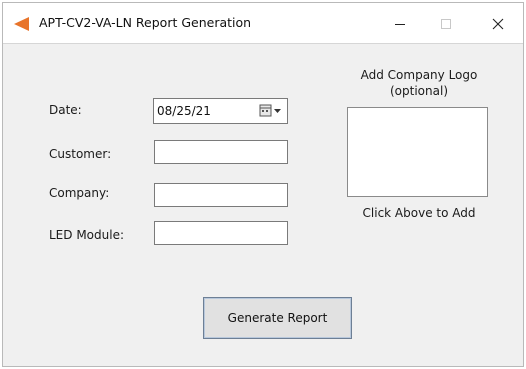 The height and width of the screenshot is (369, 526). Describe the element at coordinates (145, 22) in the screenshot. I see `window-title: APT-CV2-VA-LN Report Generation` at that location.